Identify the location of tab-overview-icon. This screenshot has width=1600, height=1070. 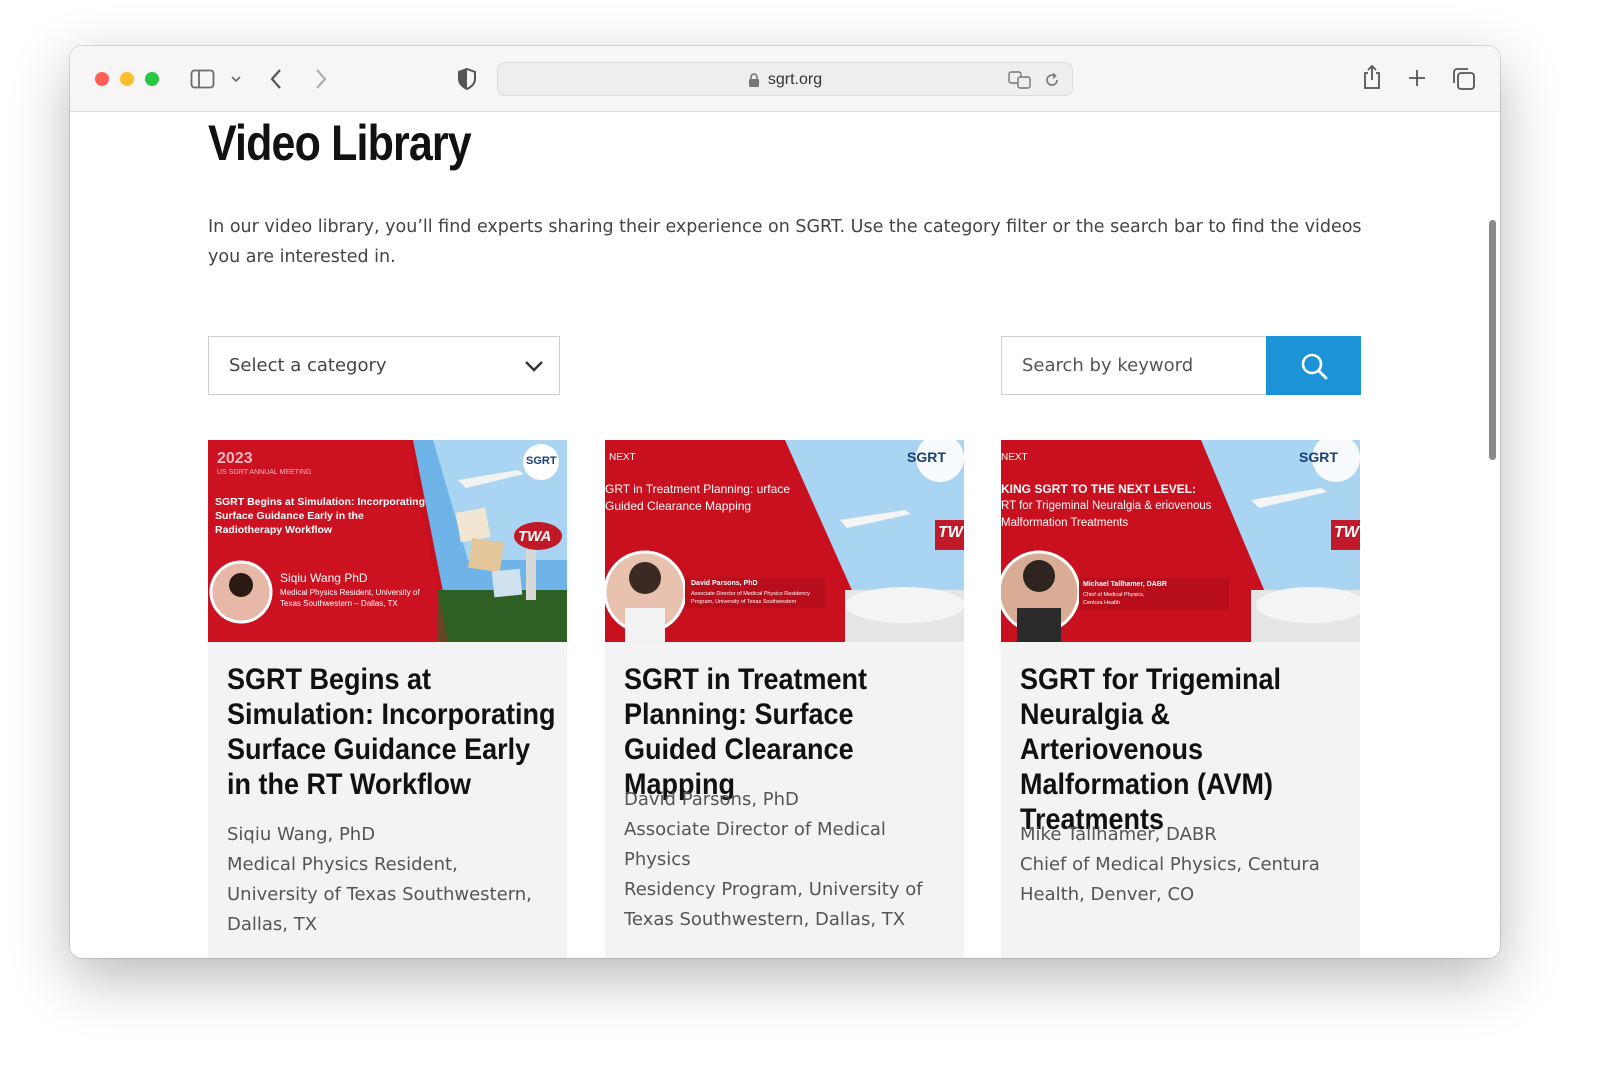
(1464, 79).